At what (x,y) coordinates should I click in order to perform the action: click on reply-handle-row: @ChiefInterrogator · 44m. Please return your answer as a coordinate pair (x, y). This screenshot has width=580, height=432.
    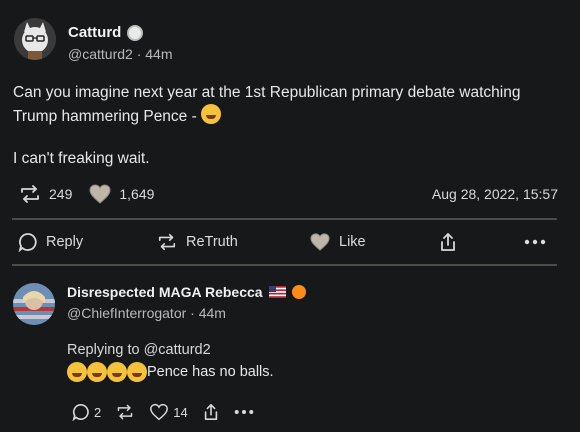
    Looking at the image, I should click on (146, 313).